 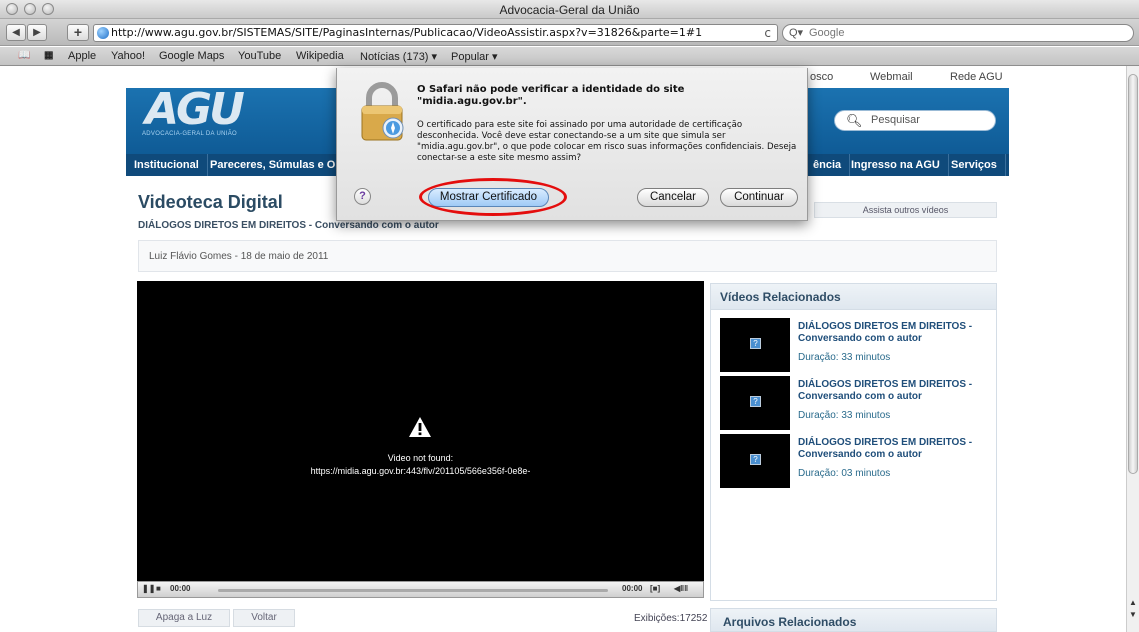 I want to click on lock-icon, so click(x=382, y=111).